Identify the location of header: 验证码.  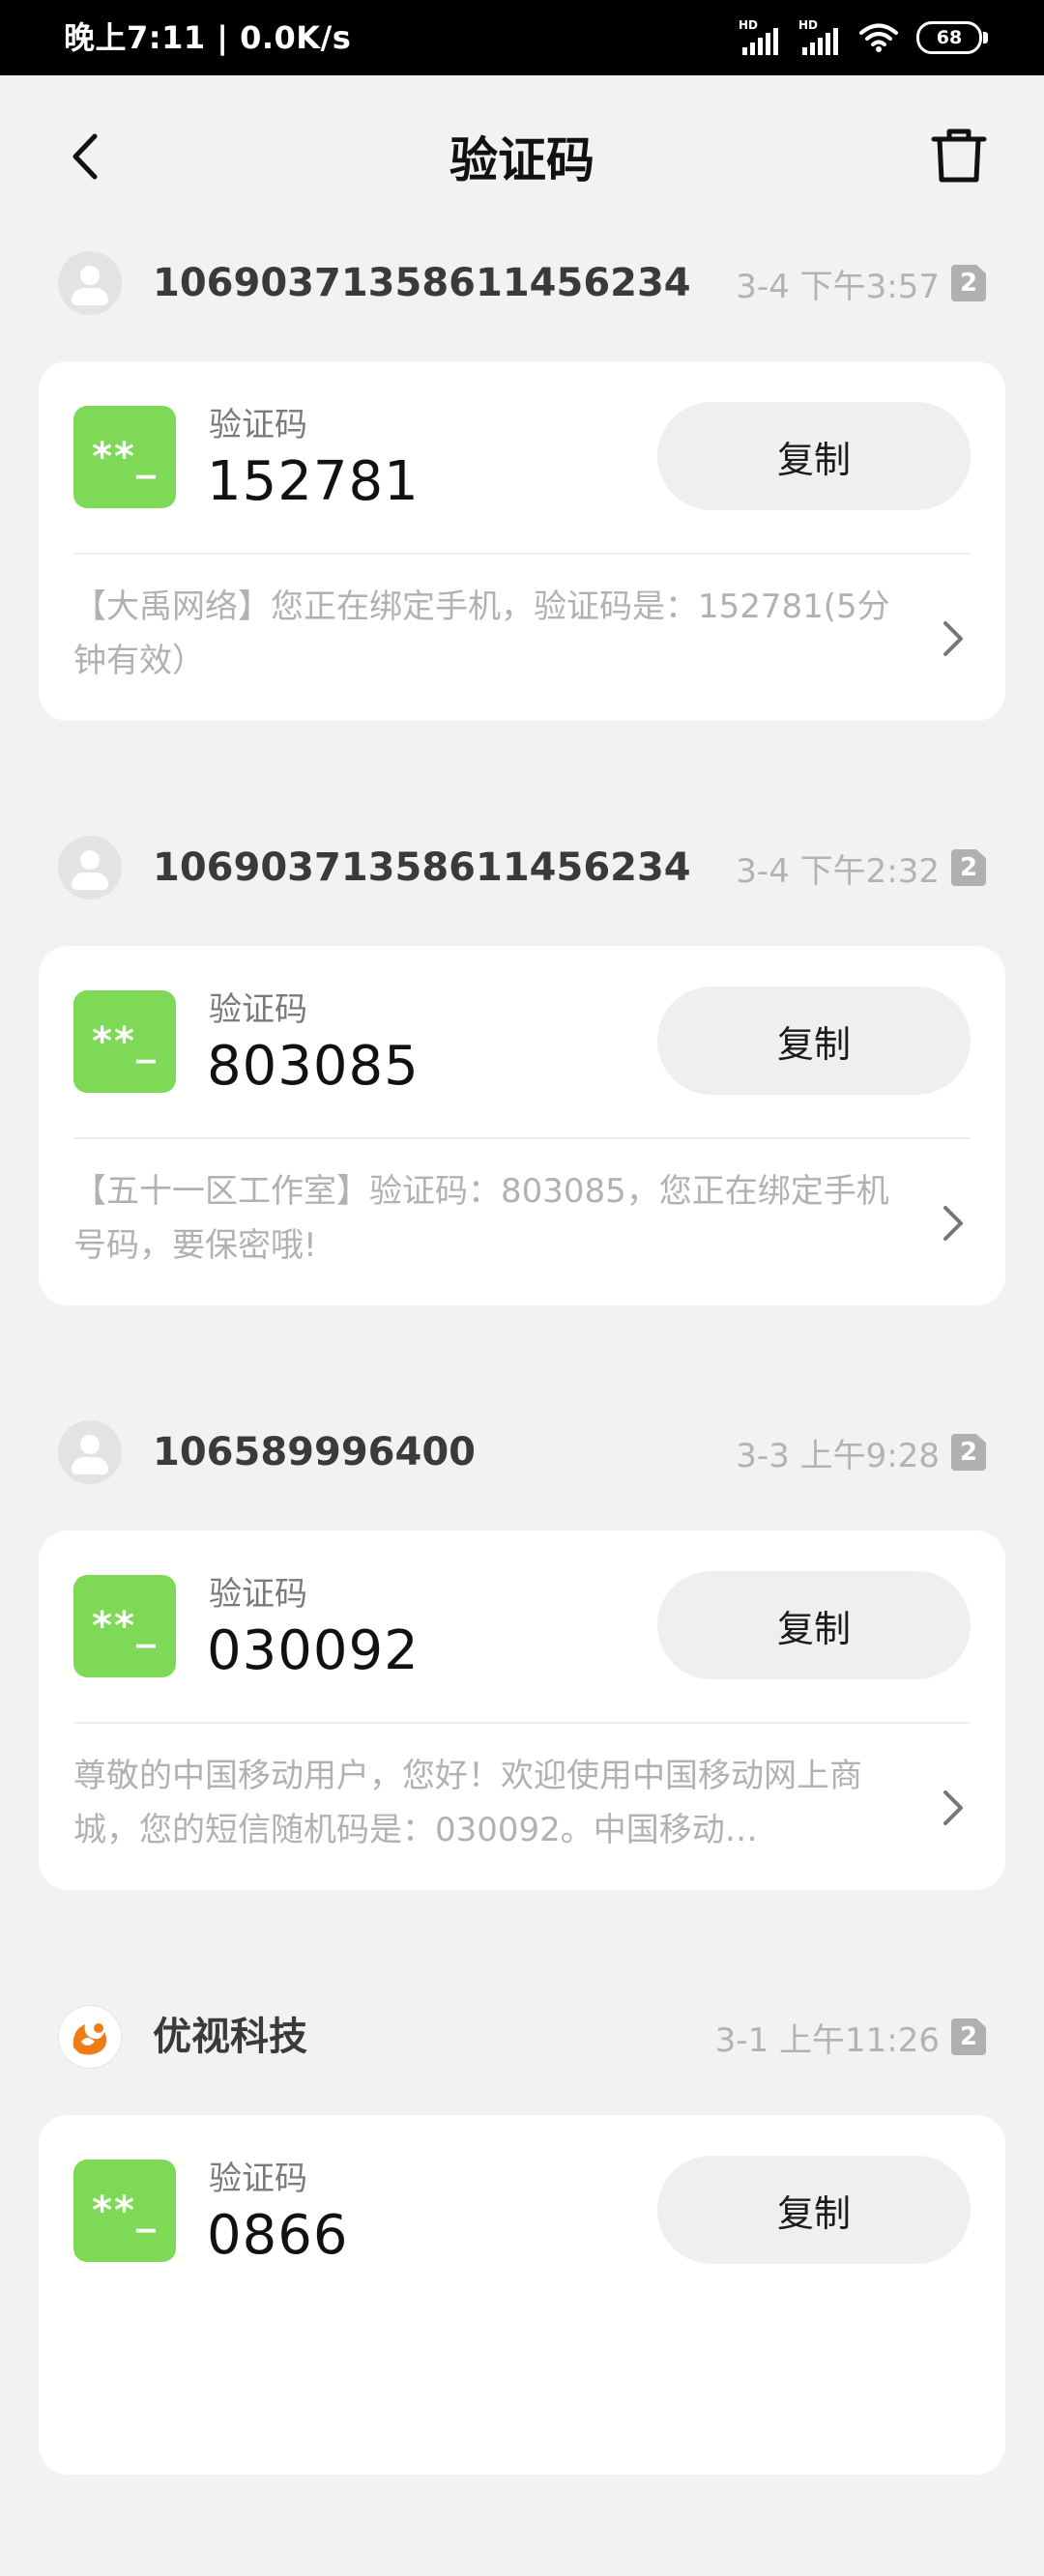
(522, 157).